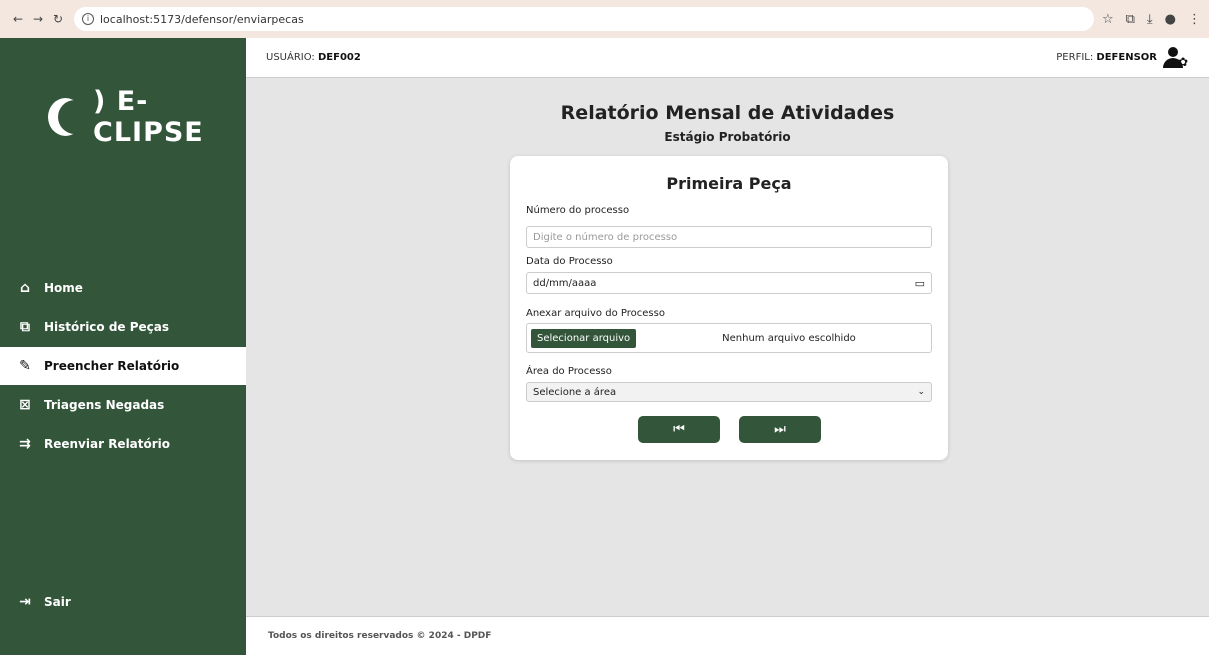 This screenshot has height=655, width=1209. What do you see at coordinates (18, 19) in the screenshot?
I see `back-icon: ←` at bounding box center [18, 19].